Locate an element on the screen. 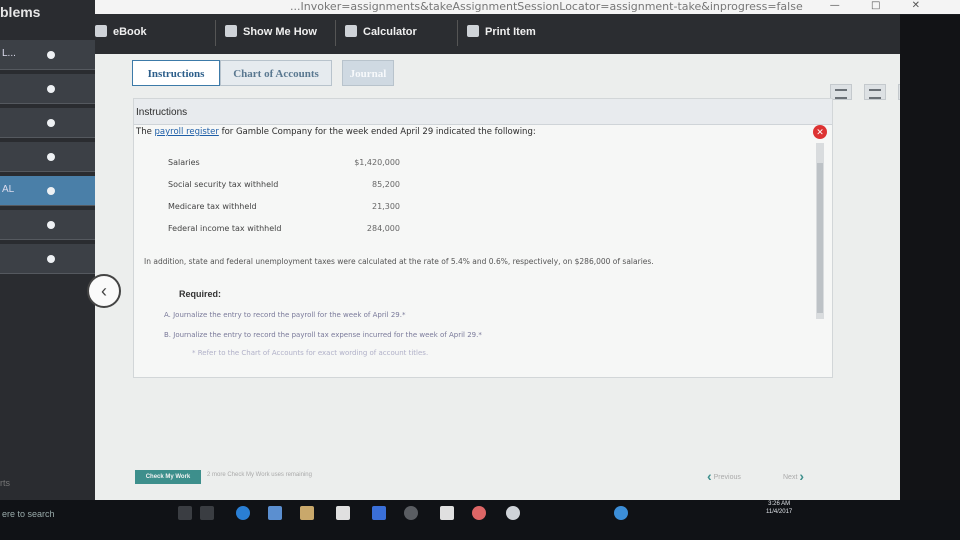  clock-date: 11/4/2017 is located at coordinates (779, 512).